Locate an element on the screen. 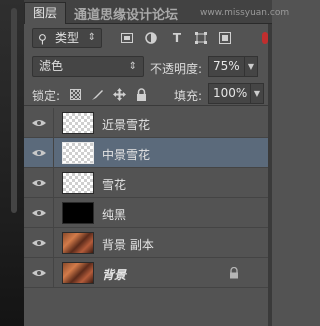 This screenshot has width=320, height=326. fill-dropdown-button: ▼ is located at coordinates (257, 93).